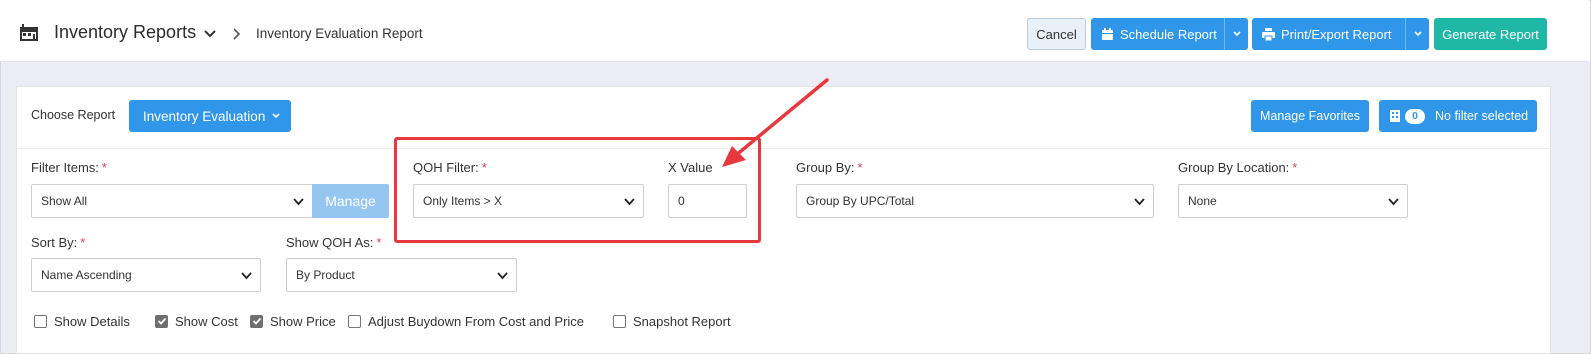  What do you see at coordinates (146, 275) in the screenshot?
I see `sort-by-select: Name Ascending` at bounding box center [146, 275].